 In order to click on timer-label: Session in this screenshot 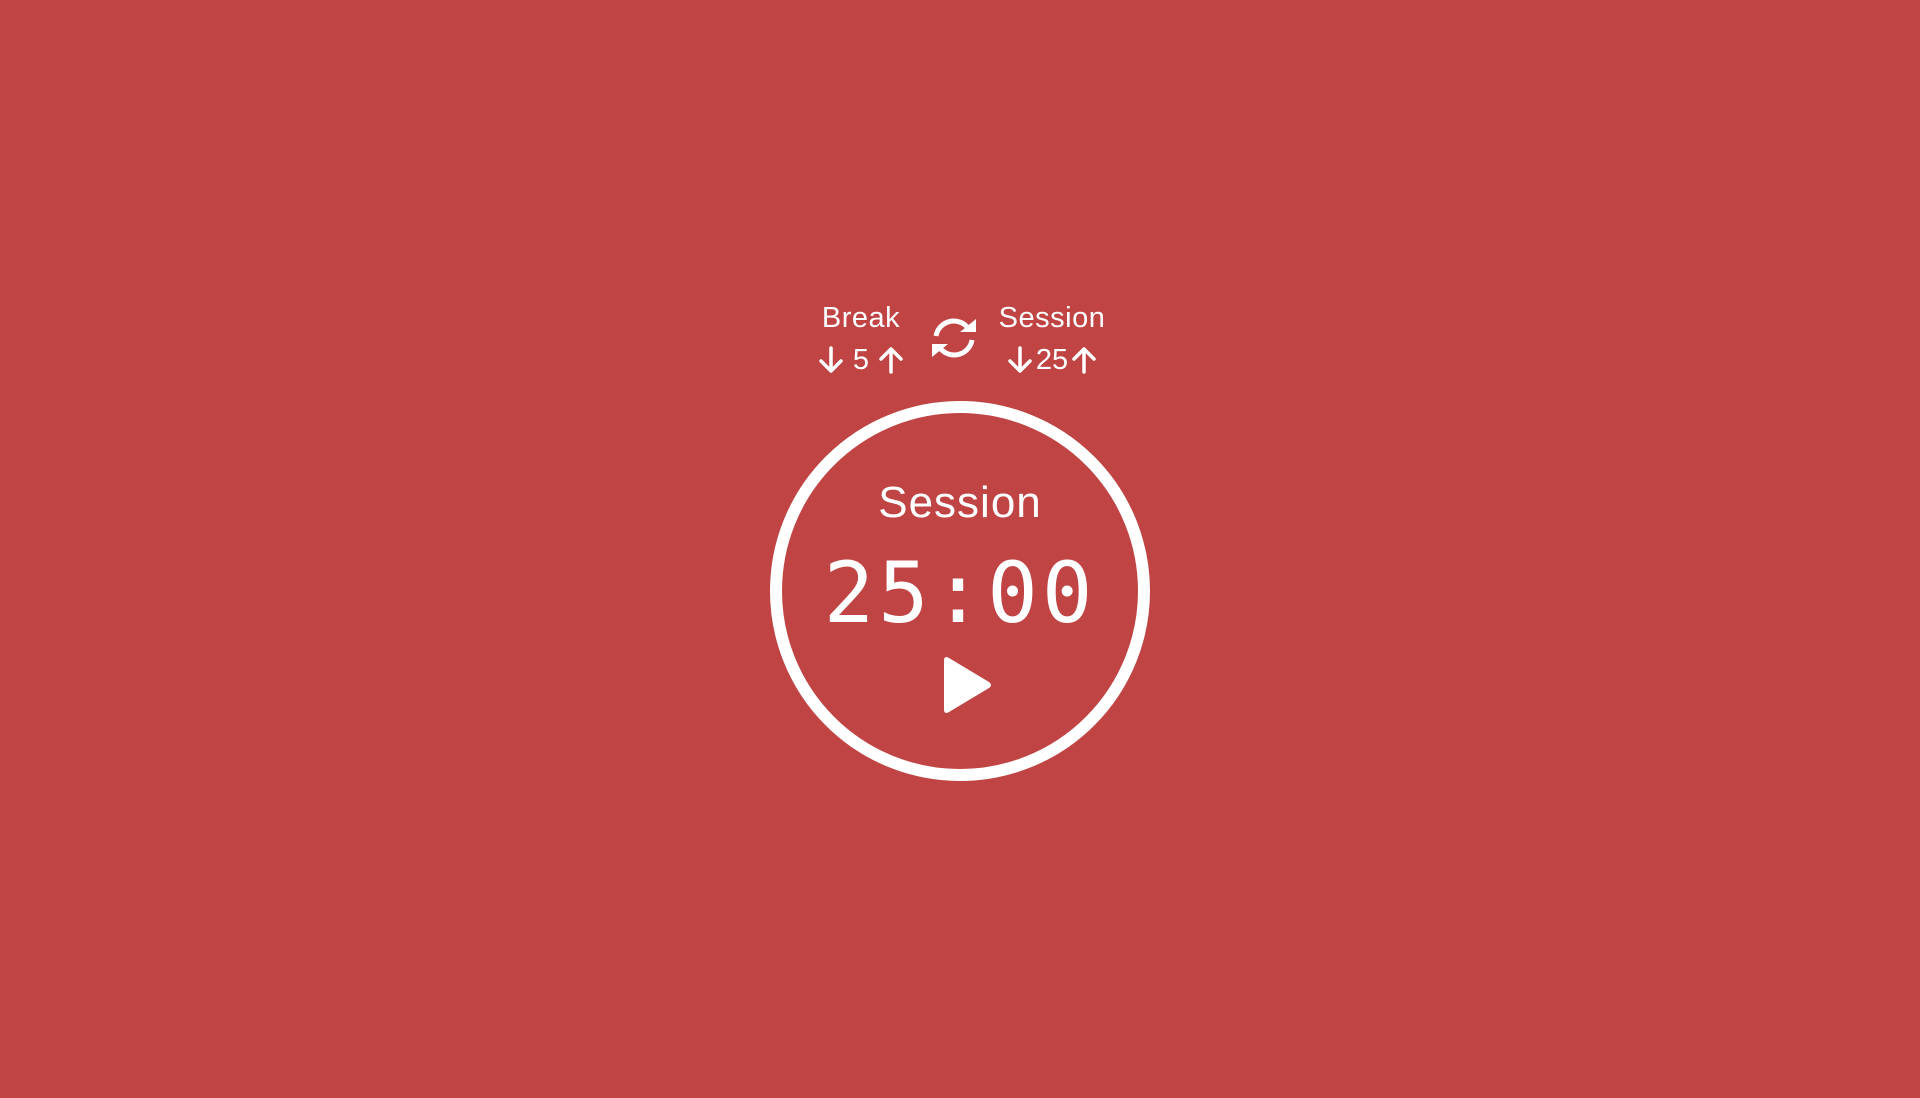, I will do `click(960, 502)`.